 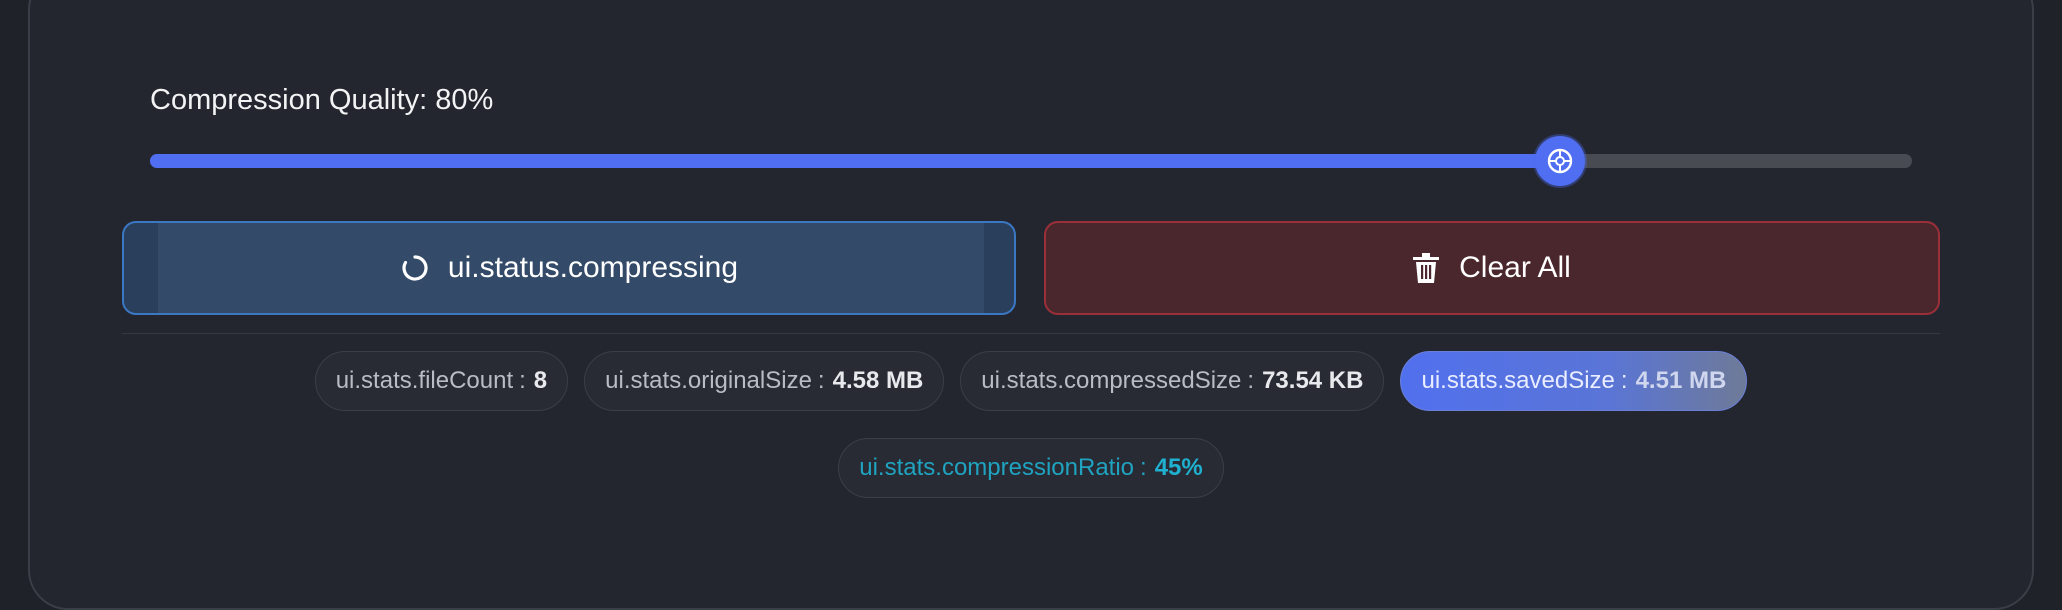 I want to click on divider, so click(x=1031, y=333).